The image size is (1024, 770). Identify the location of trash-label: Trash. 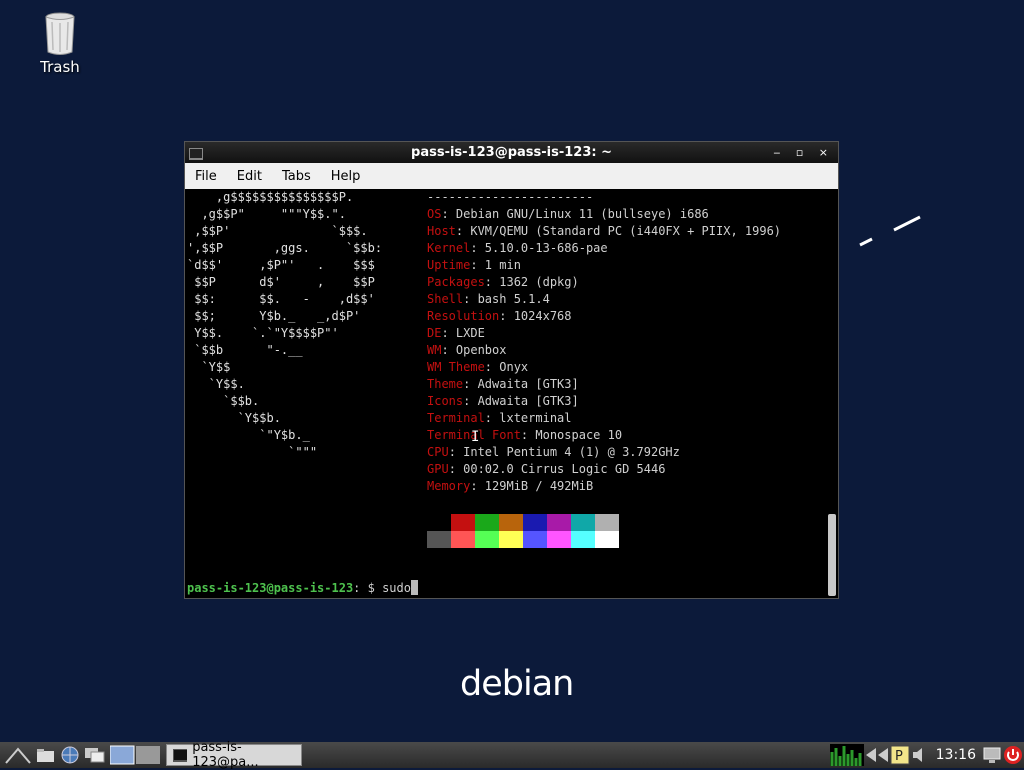
(60, 67).